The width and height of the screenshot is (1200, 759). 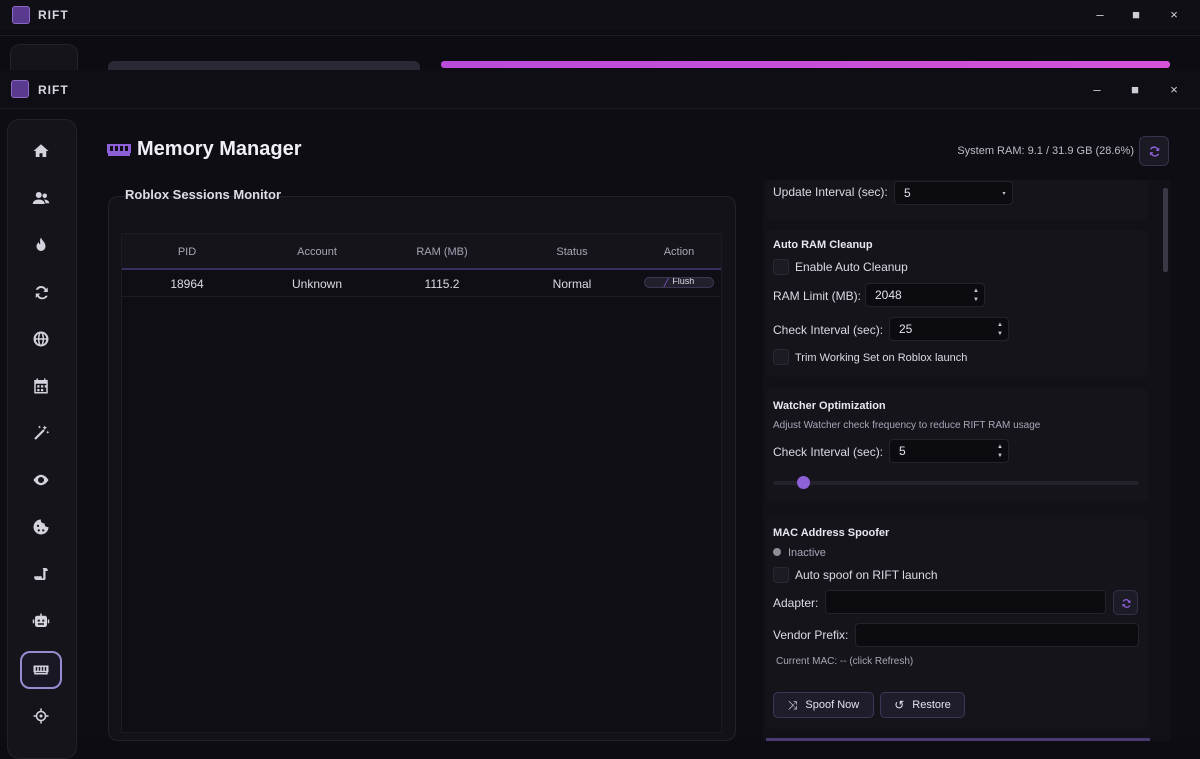 I want to click on users-icon, so click(x=41, y=198).